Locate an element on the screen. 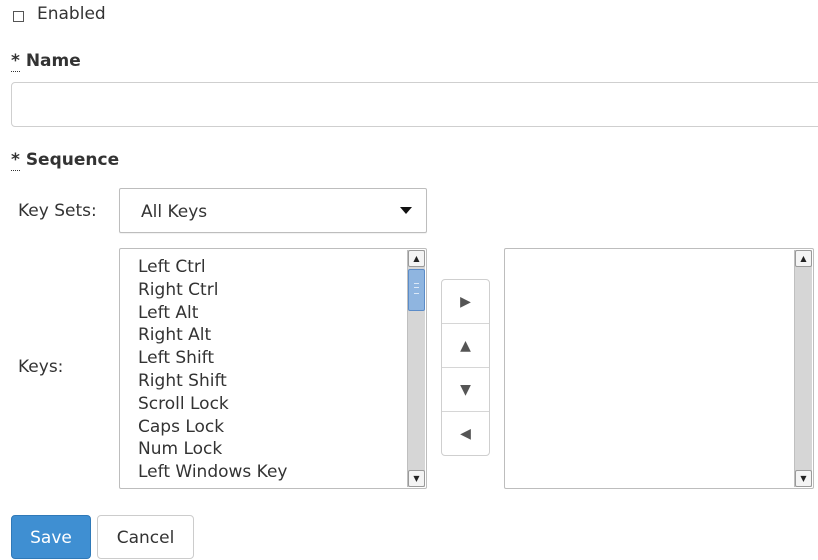 The width and height of the screenshot is (818, 560). list-item: Left Alt is located at coordinates (213, 313).